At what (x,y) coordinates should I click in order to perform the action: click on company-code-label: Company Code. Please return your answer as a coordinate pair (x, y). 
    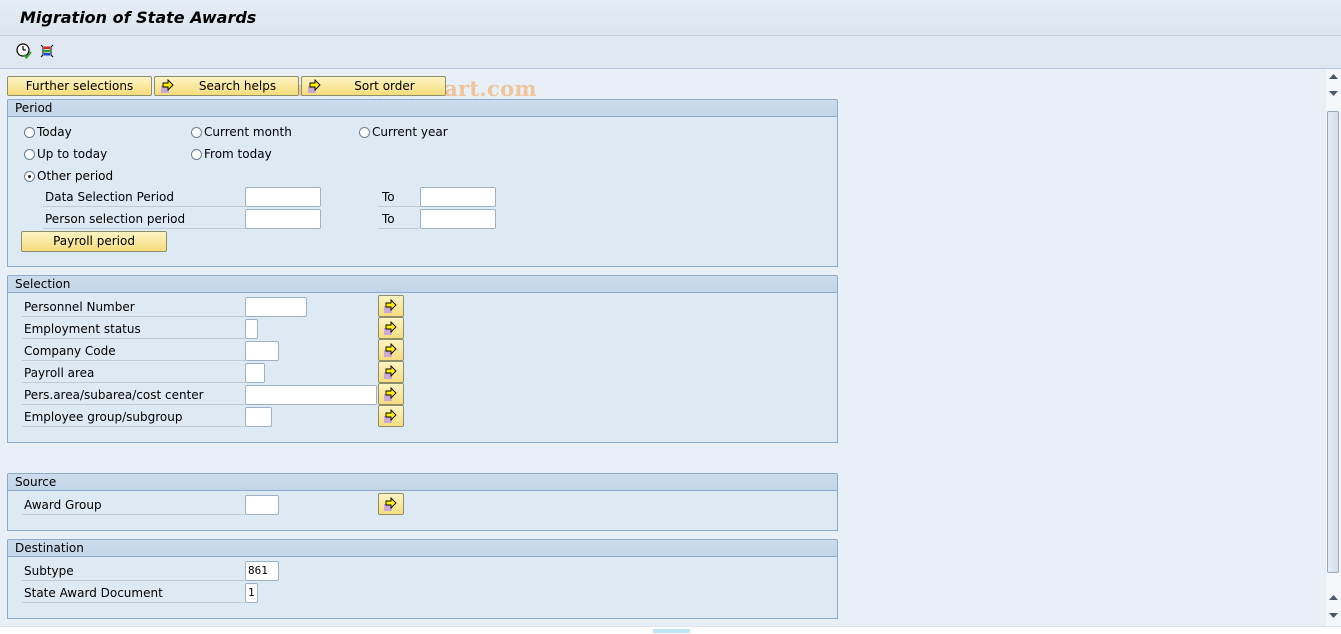
    Looking at the image, I should click on (133, 351).